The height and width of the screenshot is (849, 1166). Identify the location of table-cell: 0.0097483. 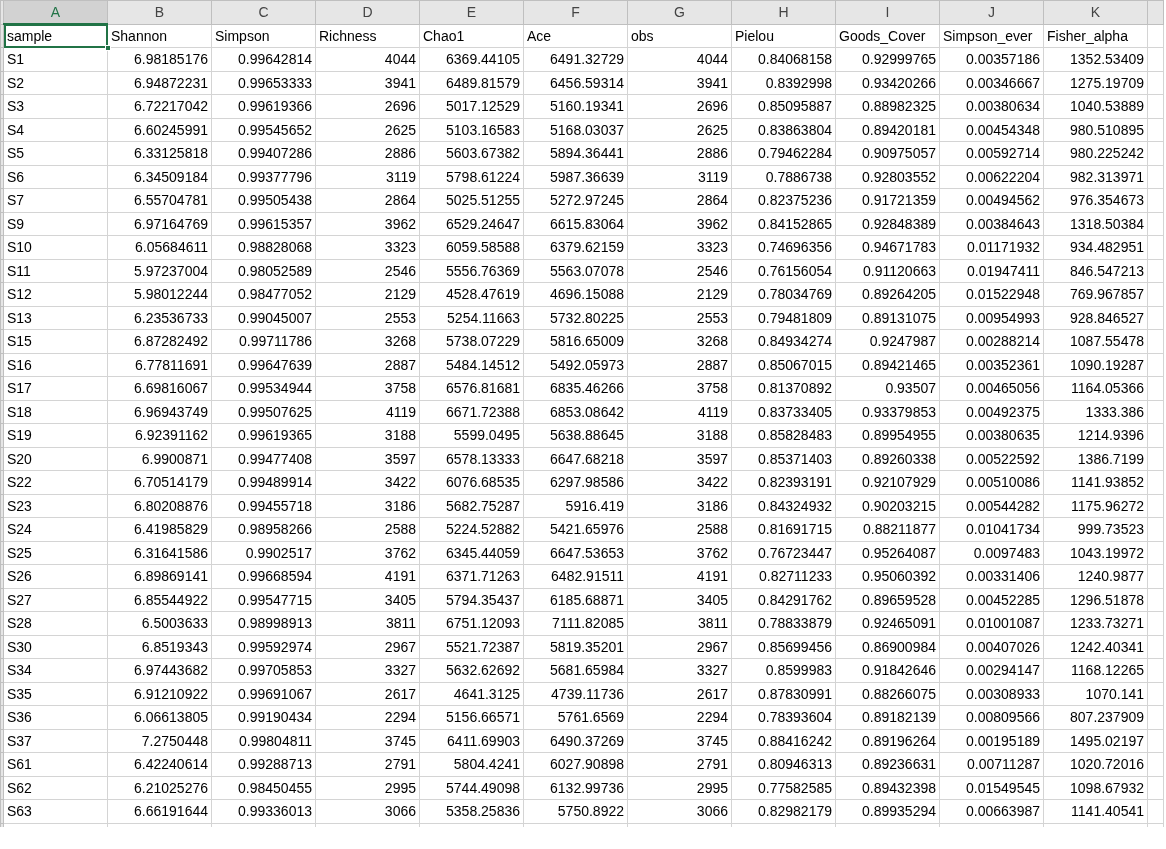
(991, 553).